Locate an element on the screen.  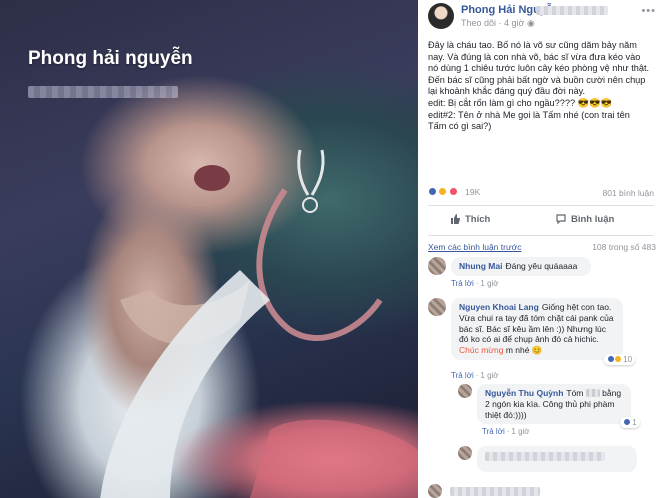
comment-count: 801 bình luận is located at coordinates (628, 193).